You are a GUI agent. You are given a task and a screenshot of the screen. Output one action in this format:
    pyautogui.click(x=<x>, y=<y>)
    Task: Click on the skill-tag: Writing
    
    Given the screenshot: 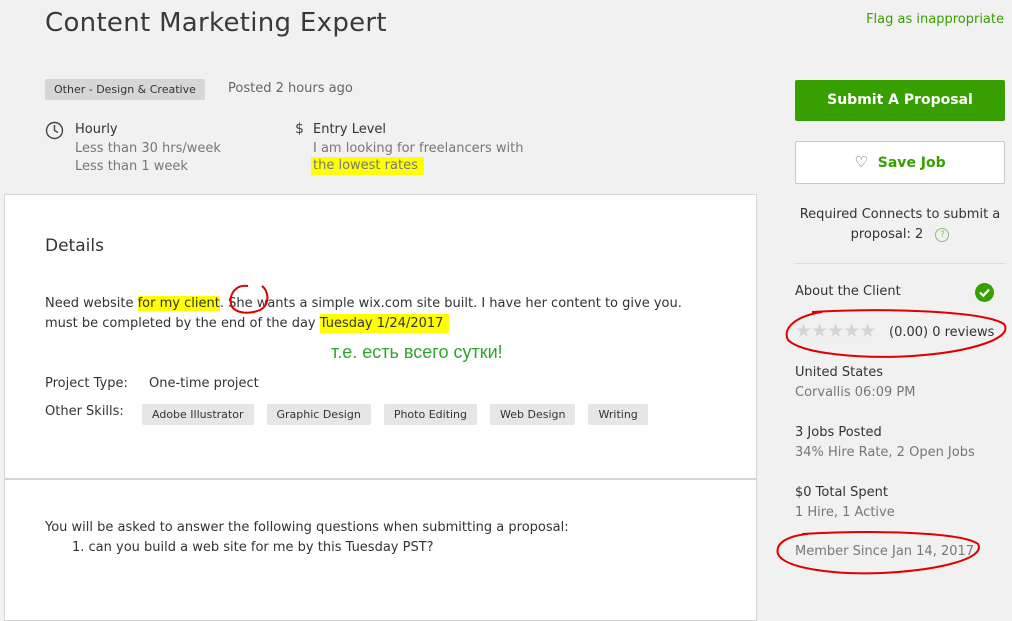 What is the action you would take?
    pyautogui.click(x=618, y=414)
    